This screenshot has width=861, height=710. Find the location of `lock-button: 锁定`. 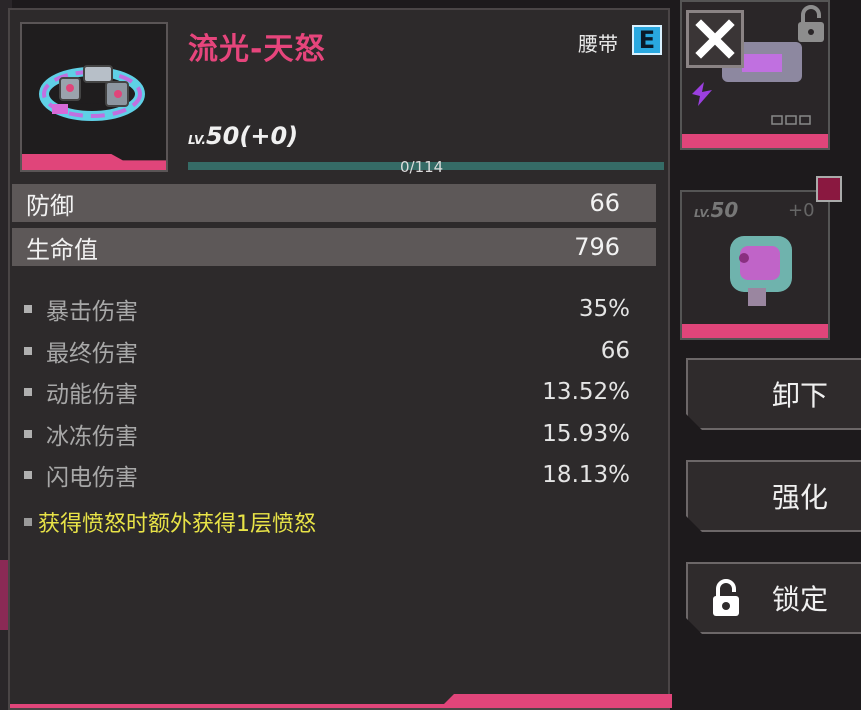

lock-button: 锁定 is located at coordinates (773, 598).